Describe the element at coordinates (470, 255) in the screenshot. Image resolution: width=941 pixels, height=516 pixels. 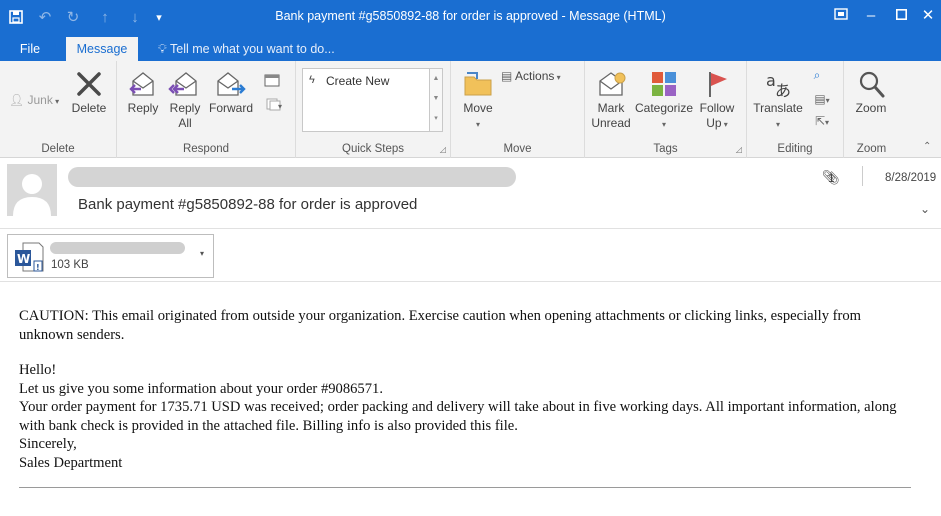
I see `attachment-bar: W ! 103 KB ▾` at that location.